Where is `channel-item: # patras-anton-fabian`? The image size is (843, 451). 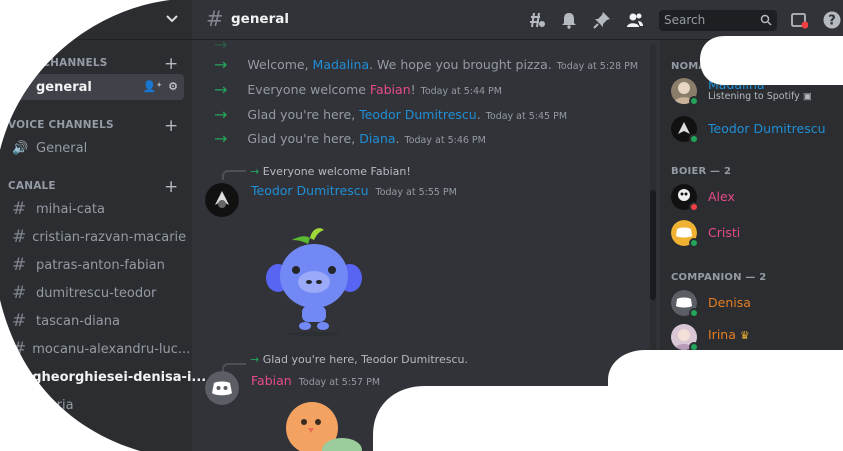 channel-item: # patras-anton-fabian is located at coordinates (96, 265).